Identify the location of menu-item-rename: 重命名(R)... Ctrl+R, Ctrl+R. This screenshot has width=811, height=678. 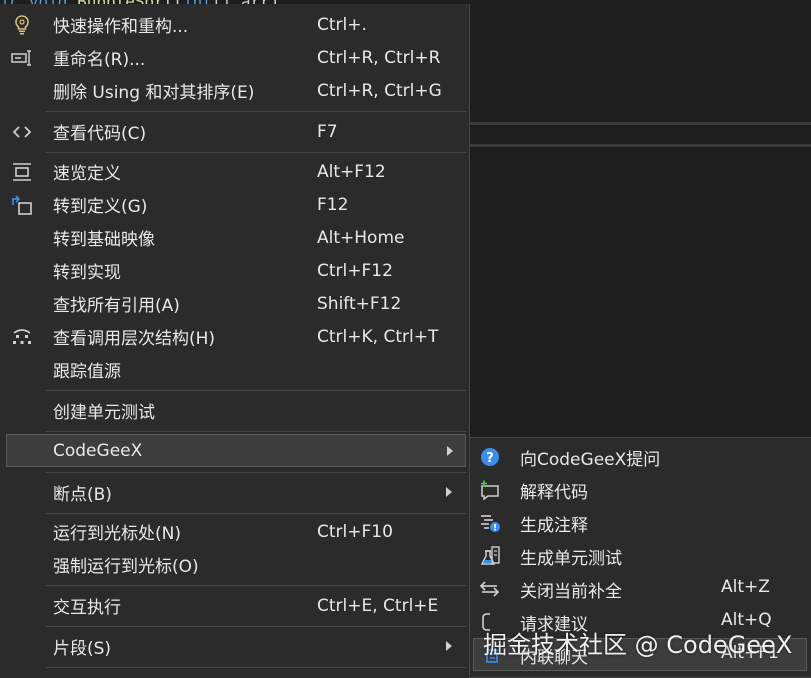
(234, 57).